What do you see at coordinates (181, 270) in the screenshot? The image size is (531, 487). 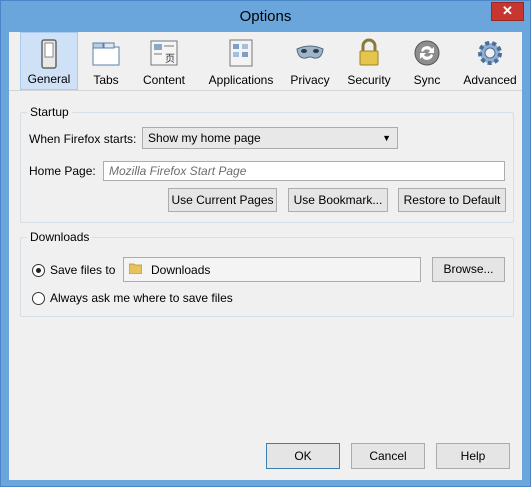 I see `download-folder-name: Downloads` at bounding box center [181, 270].